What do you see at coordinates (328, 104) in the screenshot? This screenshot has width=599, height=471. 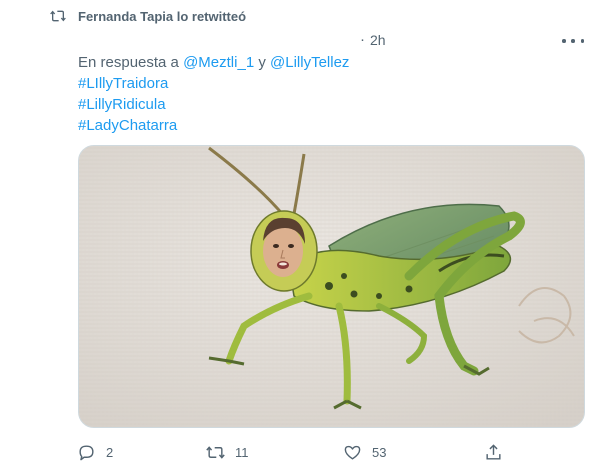 I see `hashtag-link: #LillyRidicula` at bounding box center [328, 104].